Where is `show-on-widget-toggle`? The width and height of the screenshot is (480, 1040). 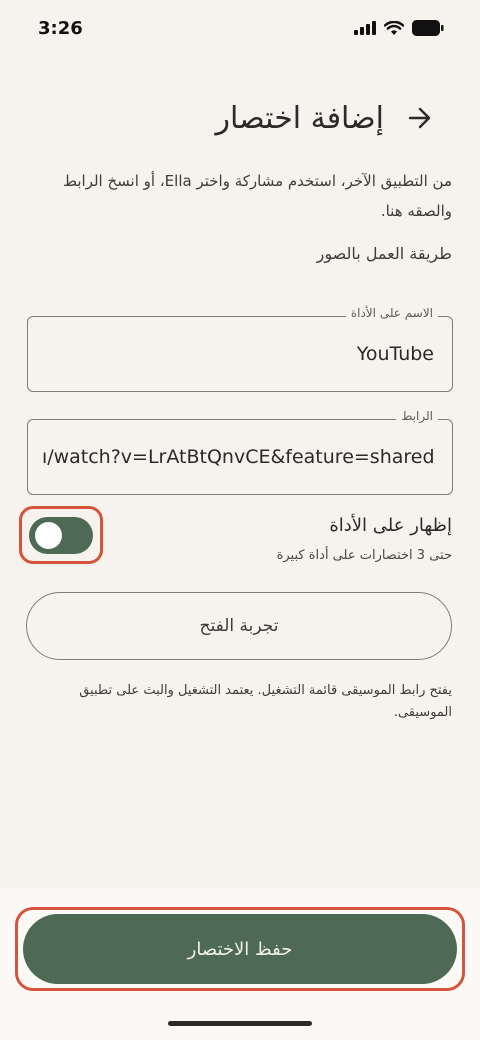
show-on-widget-toggle is located at coordinates (61, 535).